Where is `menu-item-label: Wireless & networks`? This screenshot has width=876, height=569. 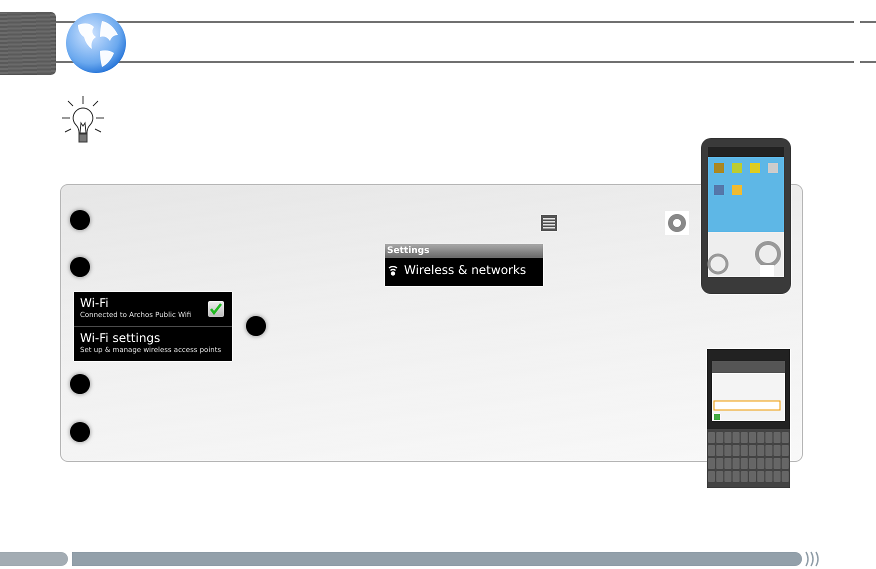
menu-item-label: Wireless & networks is located at coordinates (465, 270).